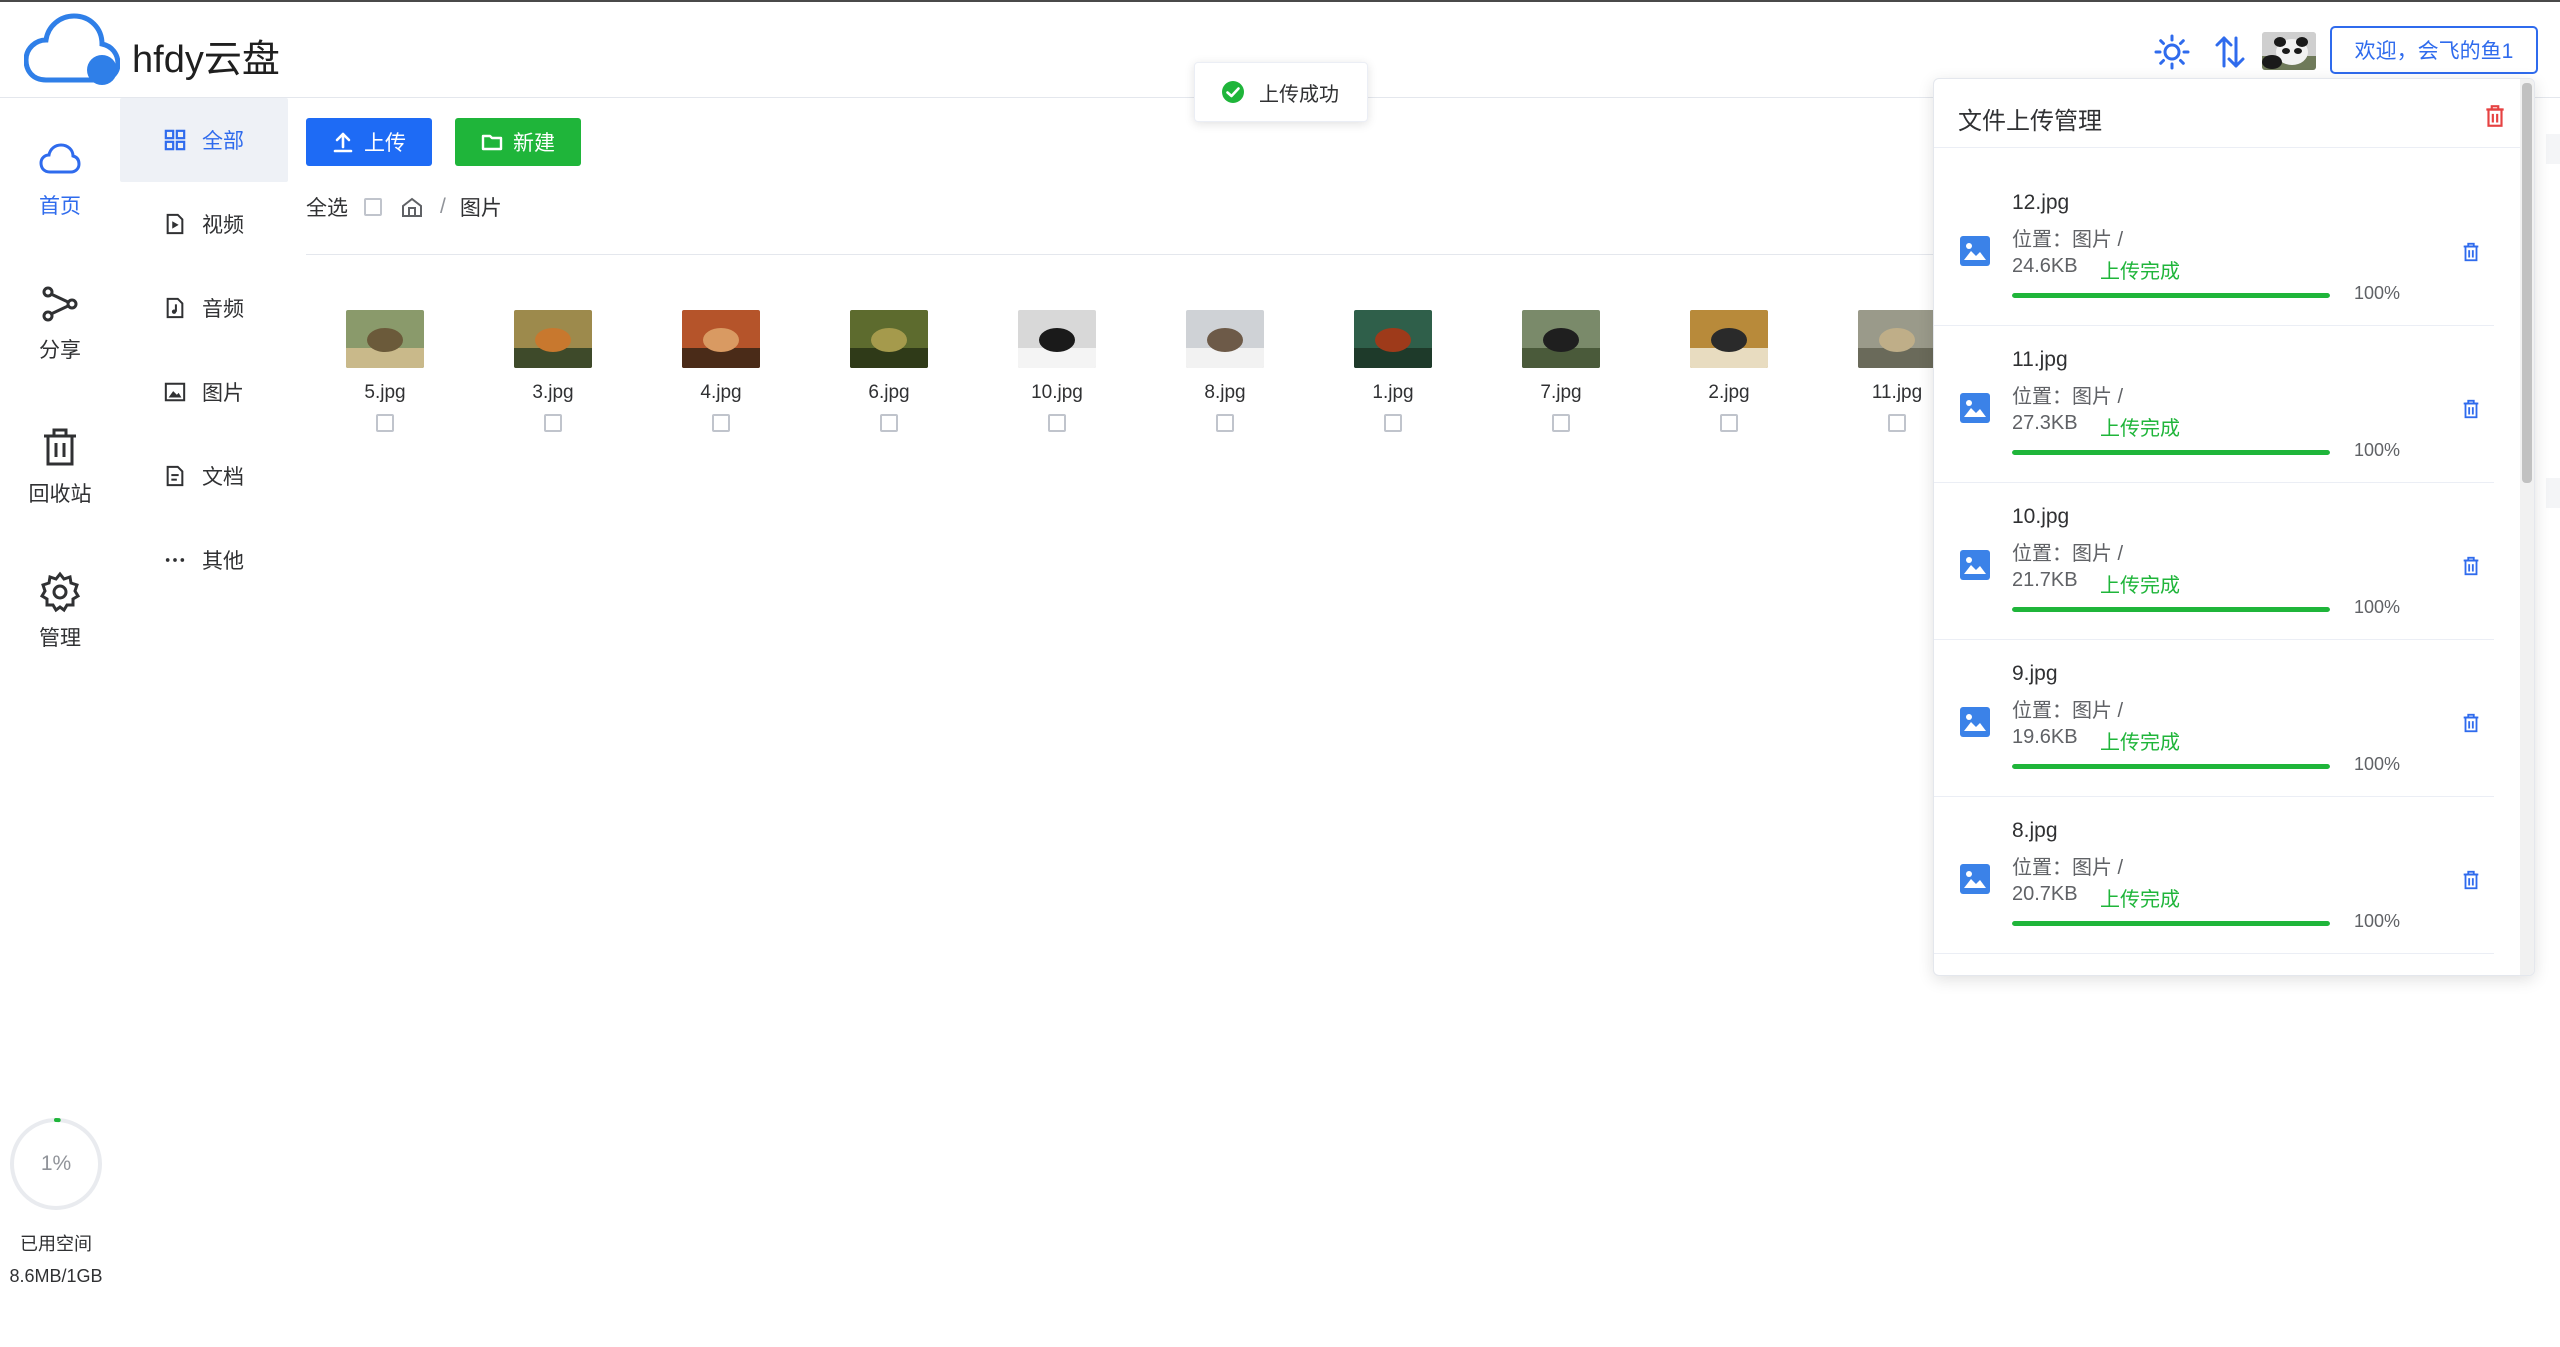 Image resolution: width=2560 pixels, height=1347 pixels. What do you see at coordinates (1225, 373) in the screenshot?
I see `file-item: 8.jpg` at bounding box center [1225, 373].